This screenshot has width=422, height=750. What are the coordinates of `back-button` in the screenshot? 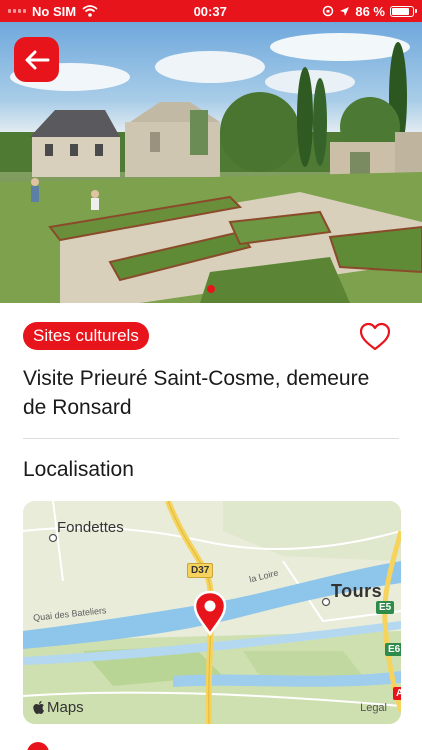 It's located at (36, 59).